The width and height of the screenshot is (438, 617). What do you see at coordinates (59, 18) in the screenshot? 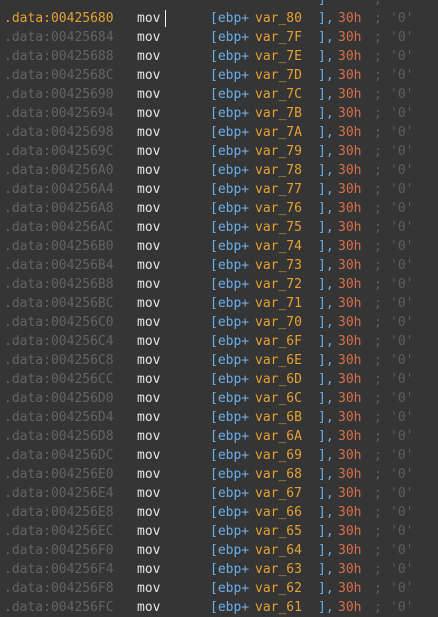
I see `address-label: .data:00425680` at bounding box center [59, 18].